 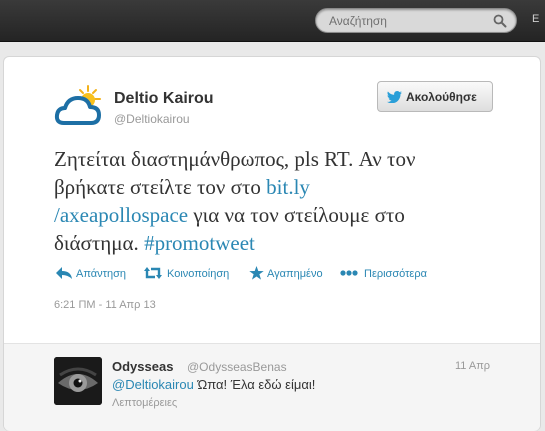 What do you see at coordinates (472, 366) in the screenshot?
I see `reply-date: 11 Απρ` at bounding box center [472, 366].